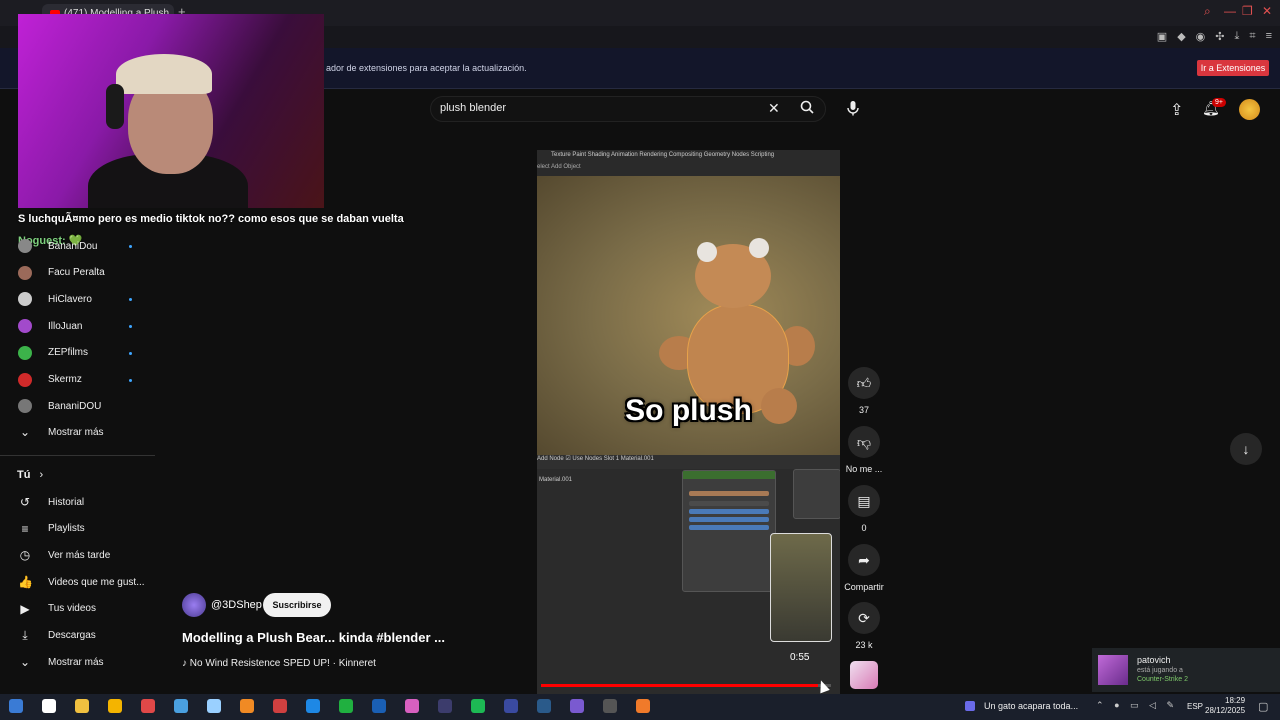 This screenshot has width=1280, height=720. I want to click on spotify-icon, so click(478, 706).